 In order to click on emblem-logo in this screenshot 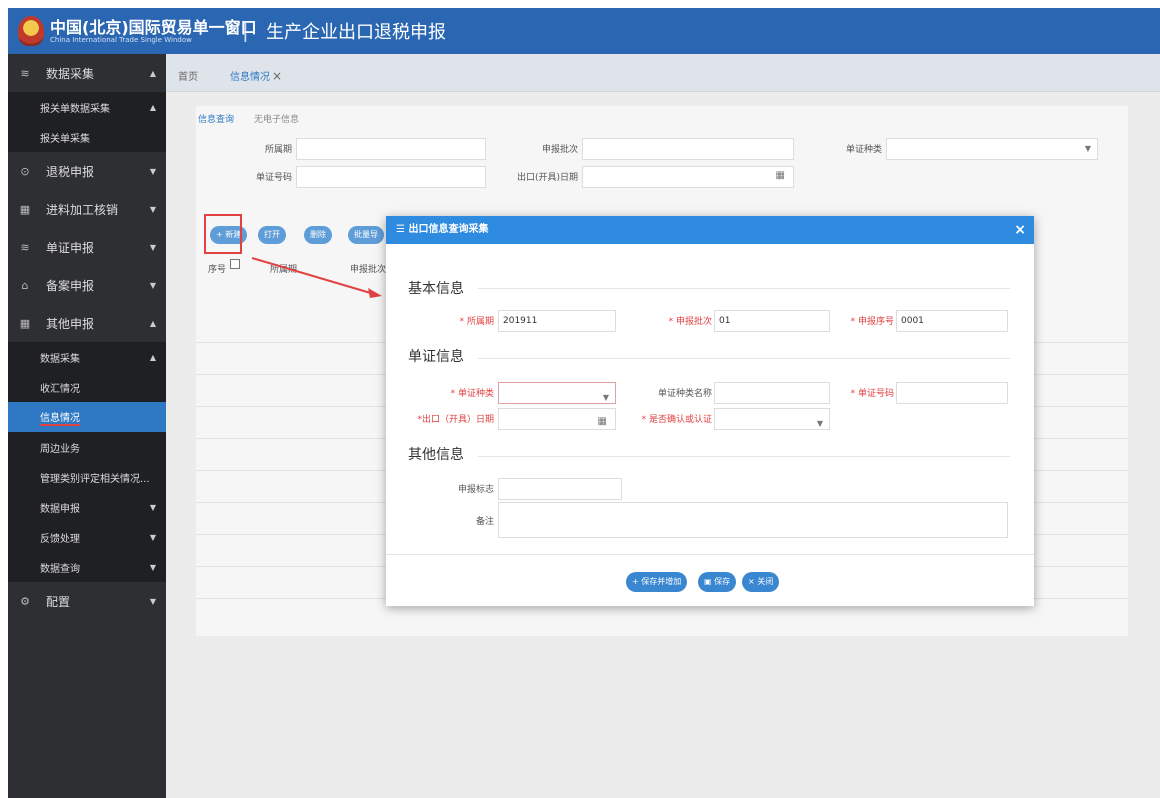, I will do `click(31, 31)`.